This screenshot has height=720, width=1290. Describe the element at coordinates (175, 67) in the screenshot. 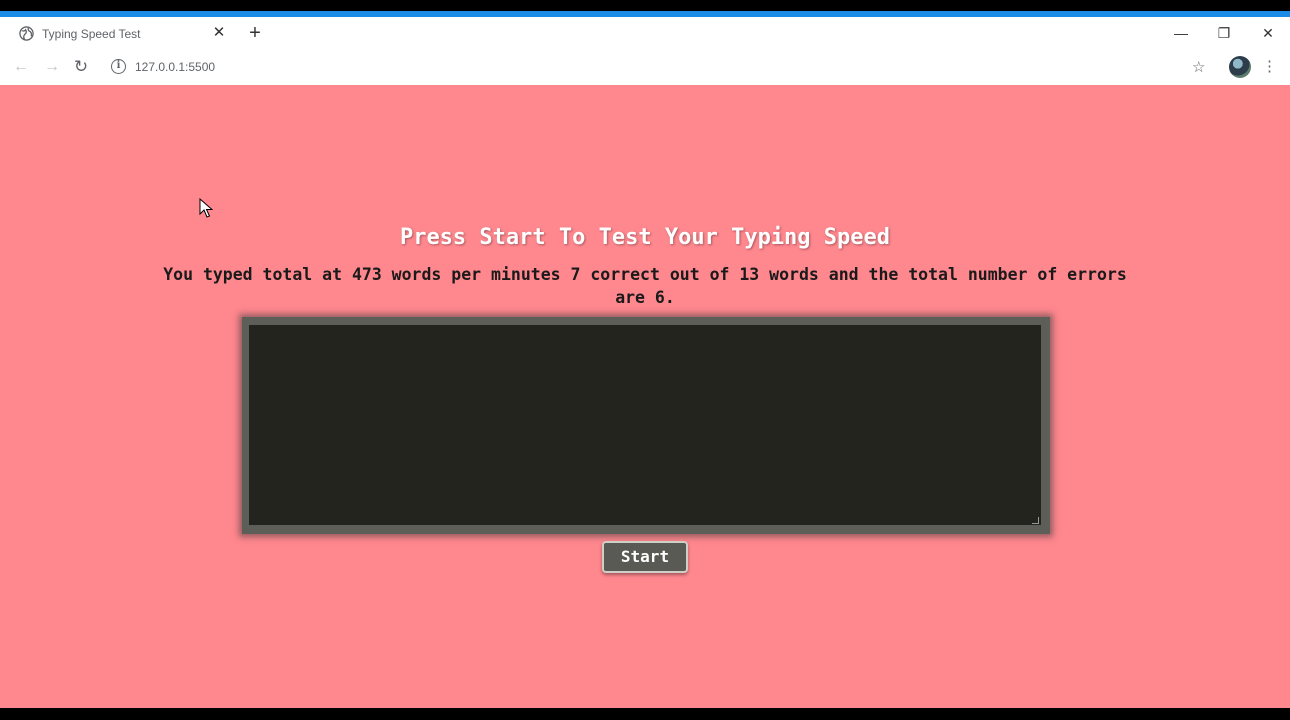

I see `address-bar-url: 127.0.0.1:5500` at that location.